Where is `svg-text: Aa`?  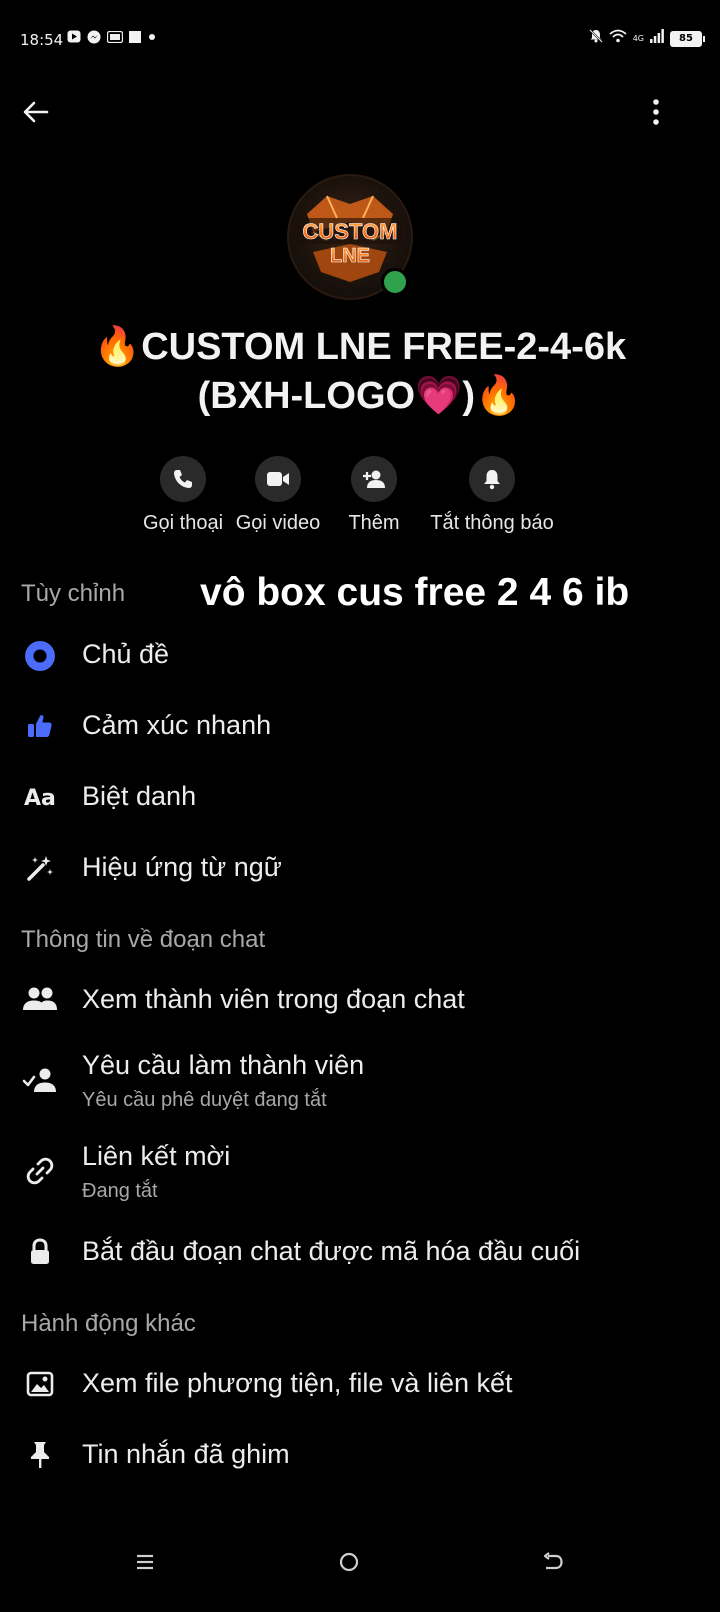
svg-text: Aa is located at coordinates (40, 798).